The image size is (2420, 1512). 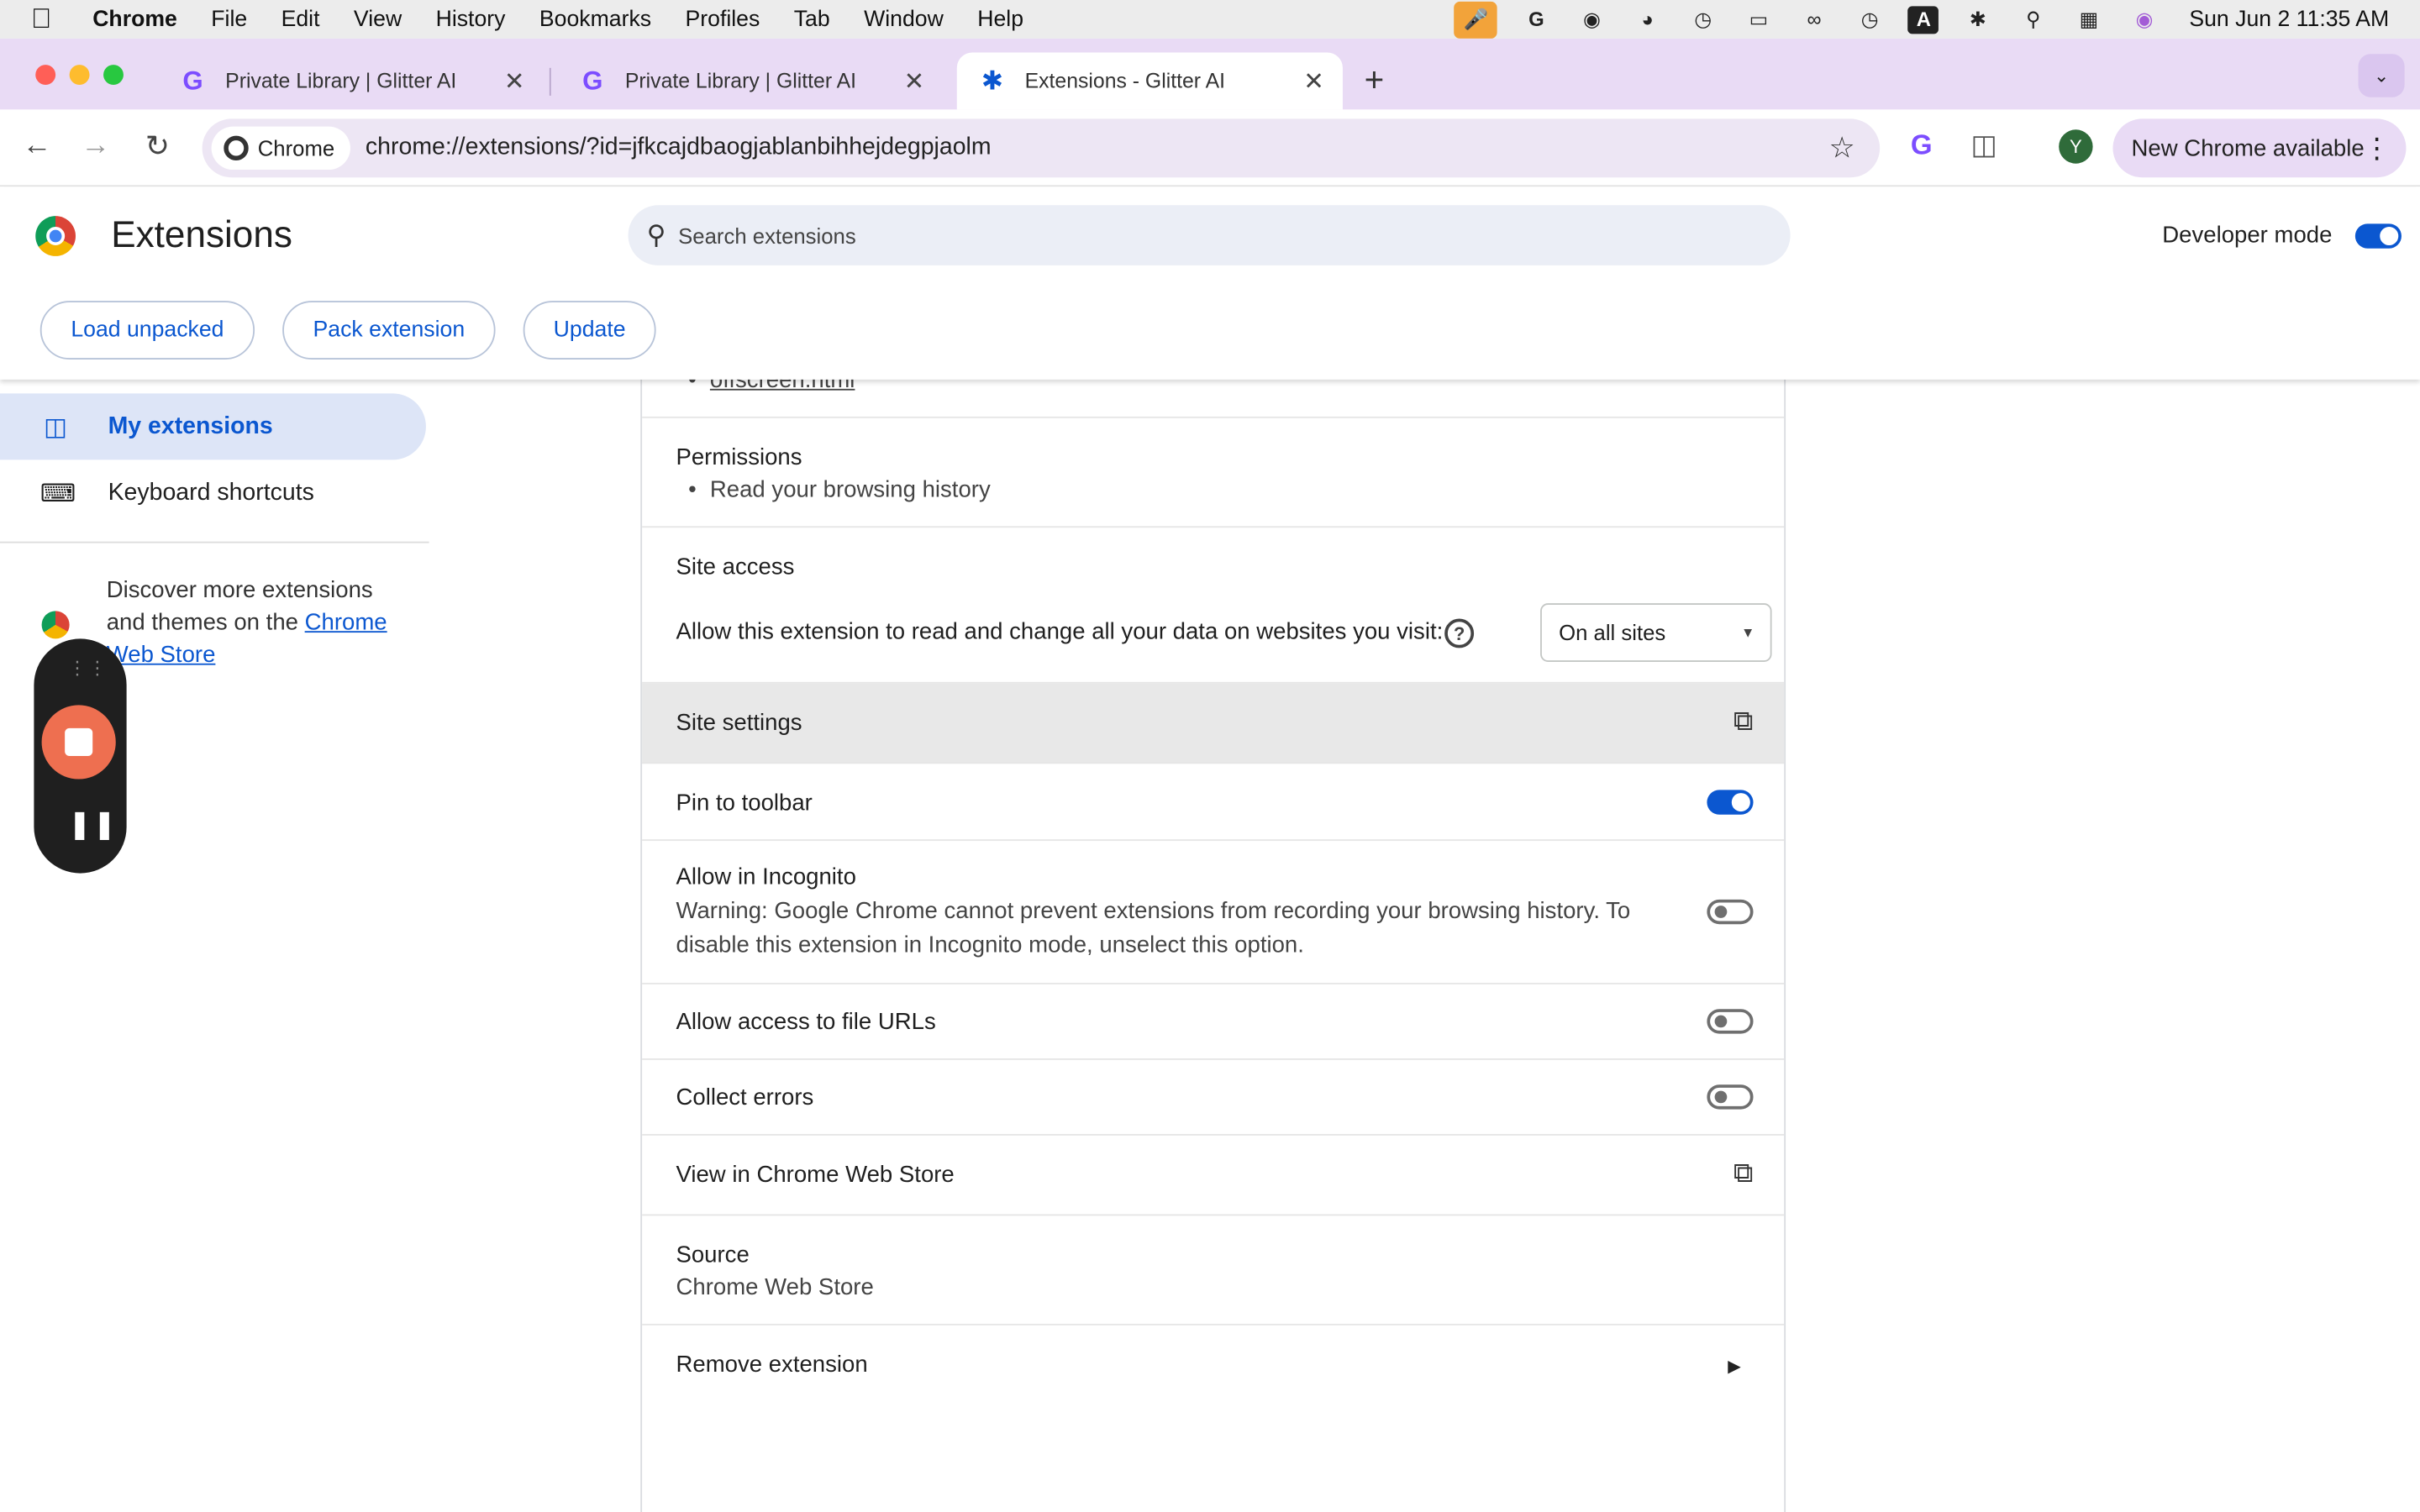 I want to click on glitter-extension-icon: G, so click(x=1922, y=145).